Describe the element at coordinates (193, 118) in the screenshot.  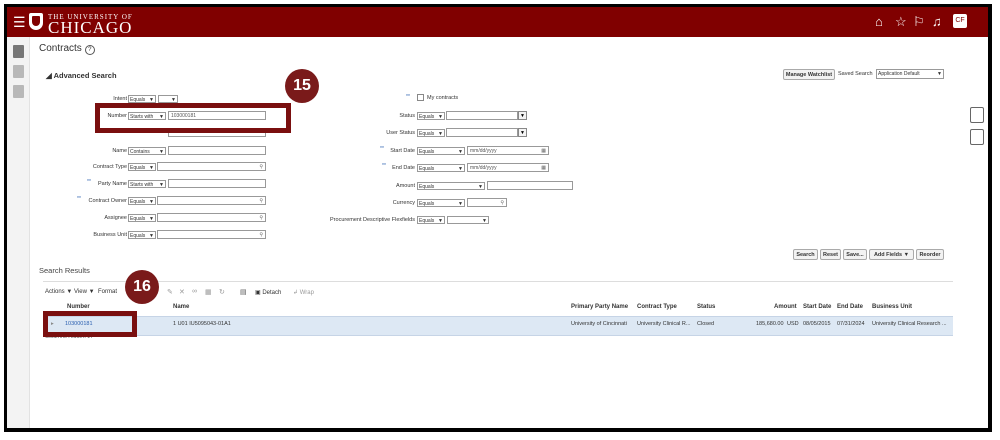
I see `callout-highlight-number-field` at that location.